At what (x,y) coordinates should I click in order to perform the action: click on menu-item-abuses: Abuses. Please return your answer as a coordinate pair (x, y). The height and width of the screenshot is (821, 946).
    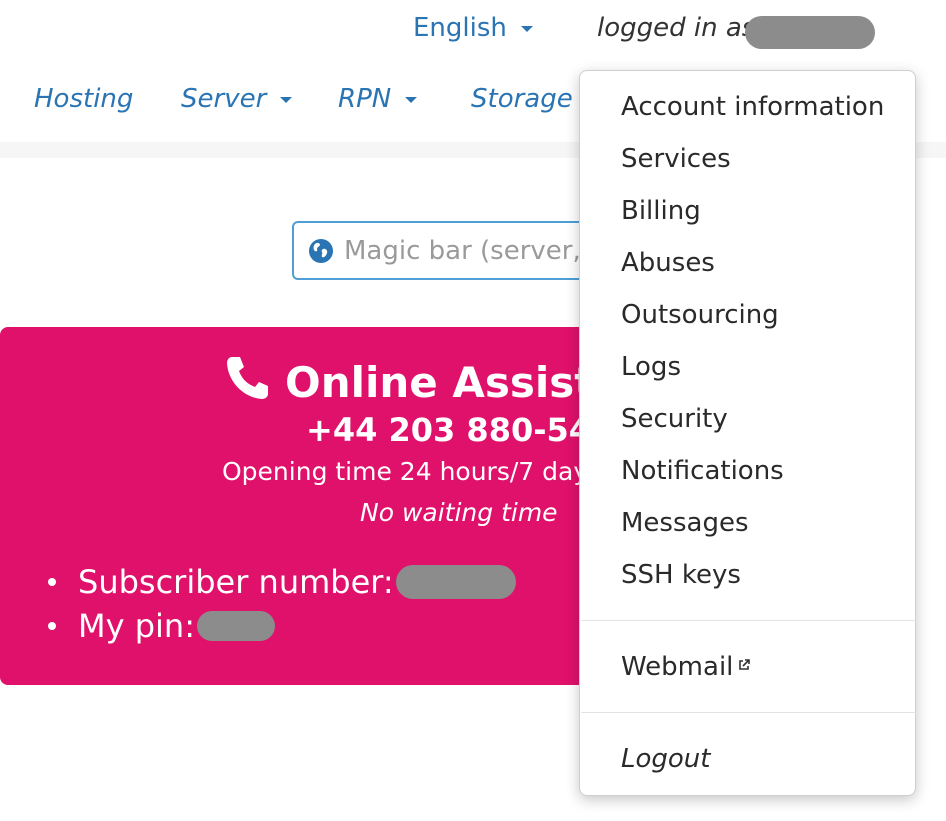
    Looking at the image, I should click on (668, 263).